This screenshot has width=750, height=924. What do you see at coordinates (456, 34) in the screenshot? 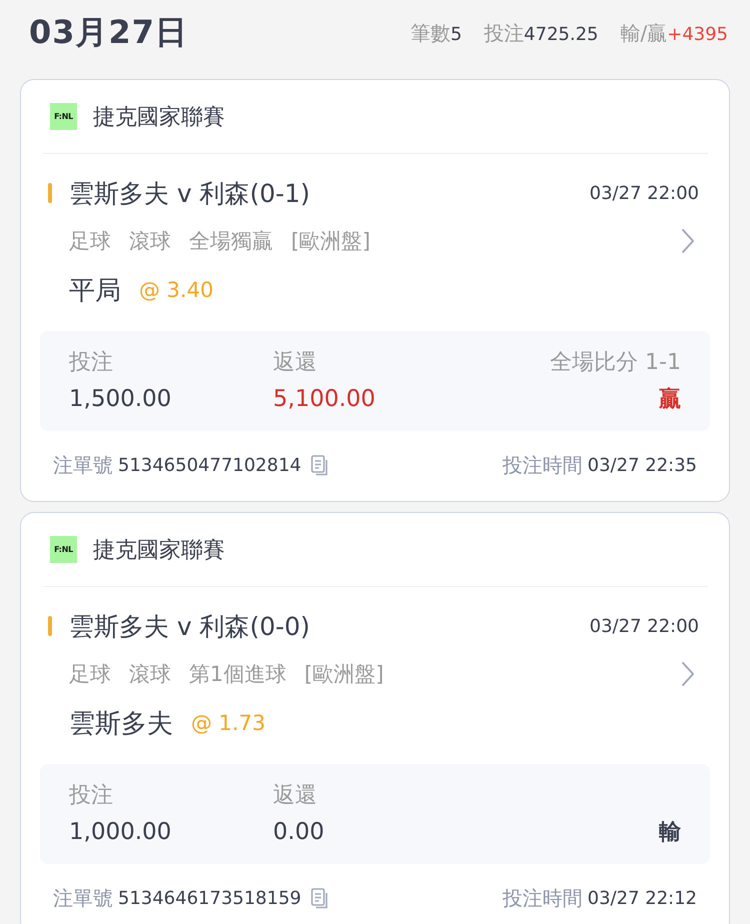
I see `count-value: 5` at bounding box center [456, 34].